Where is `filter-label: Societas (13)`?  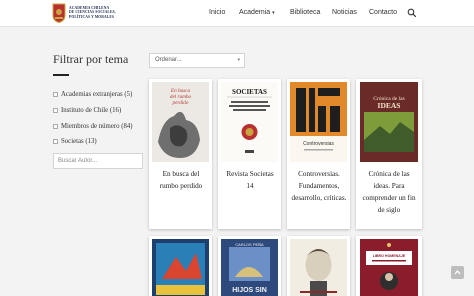 filter-label: Societas (13) is located at coordinates (79, 141).